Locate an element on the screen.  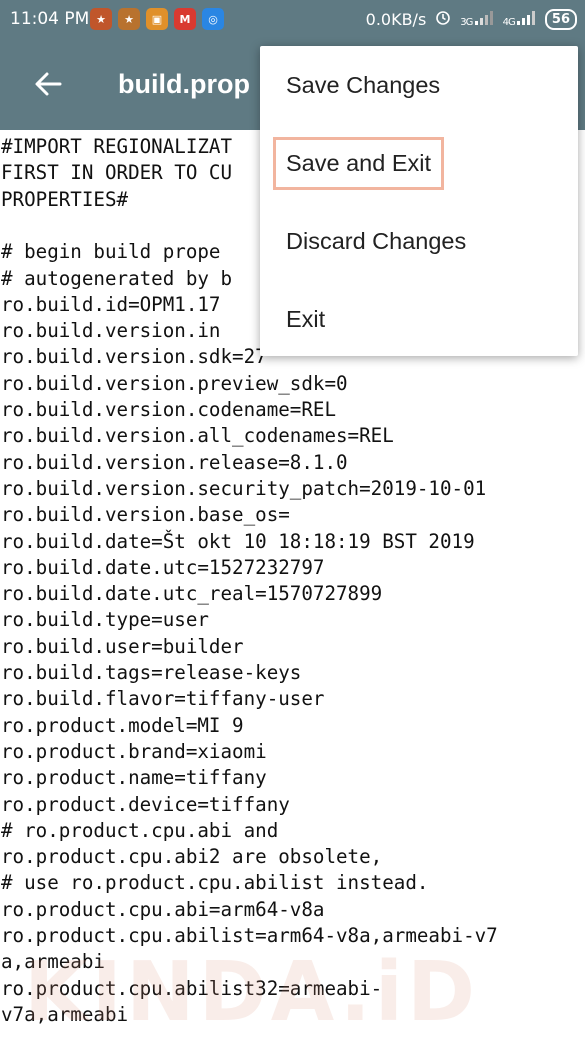
status-bar: 11:04 PM ★ ★ ▣ M ◎ 0.0KB/s 3G 4G 56 is located at coordinates (292, 20).